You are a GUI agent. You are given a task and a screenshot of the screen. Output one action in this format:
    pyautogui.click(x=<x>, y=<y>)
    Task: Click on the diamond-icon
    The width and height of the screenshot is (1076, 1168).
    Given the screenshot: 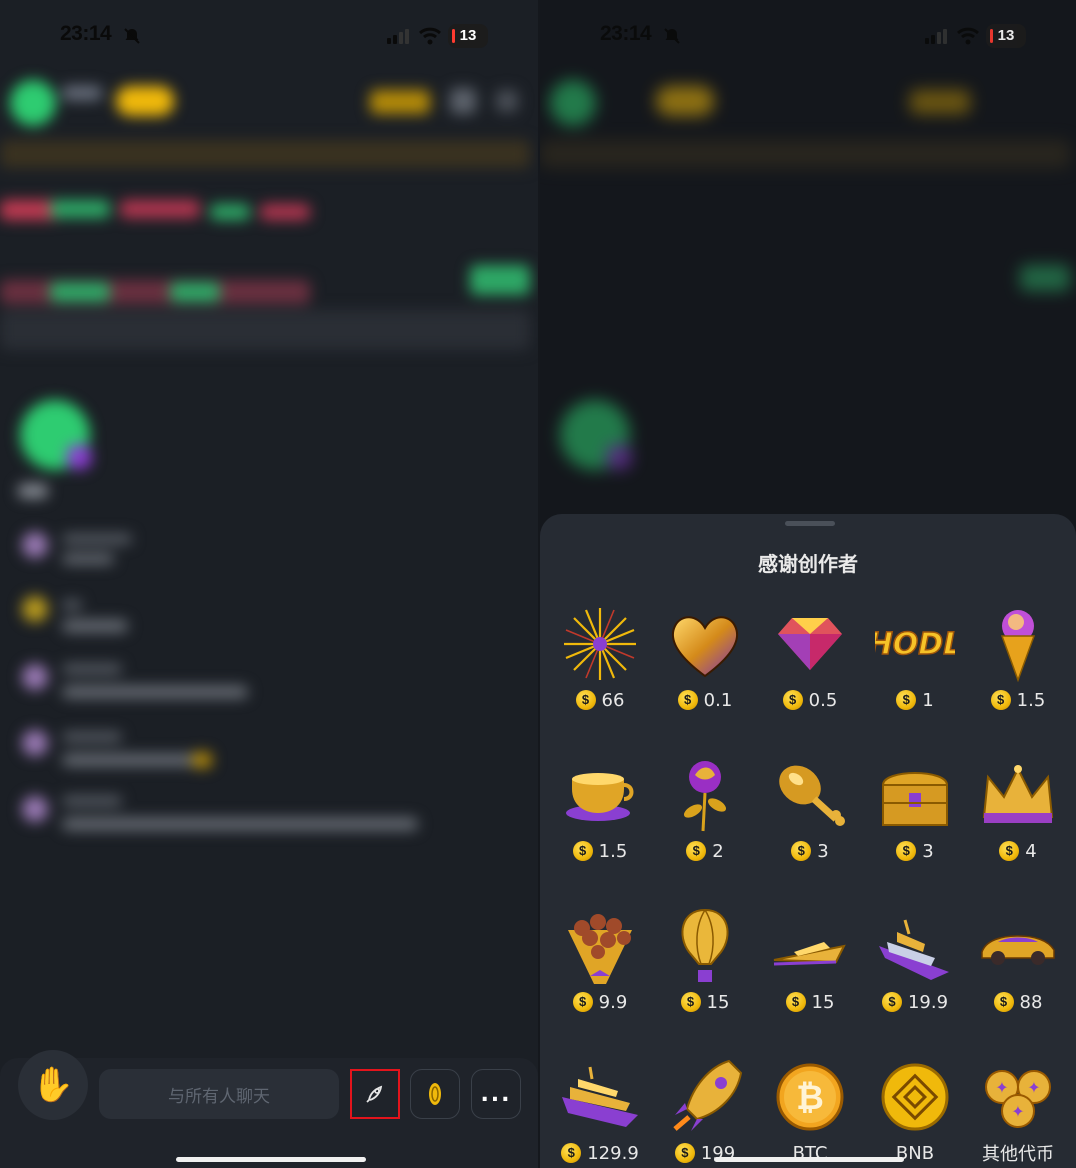 What is the action you would take?
    pyautogui.click(x=810, y=644)
    